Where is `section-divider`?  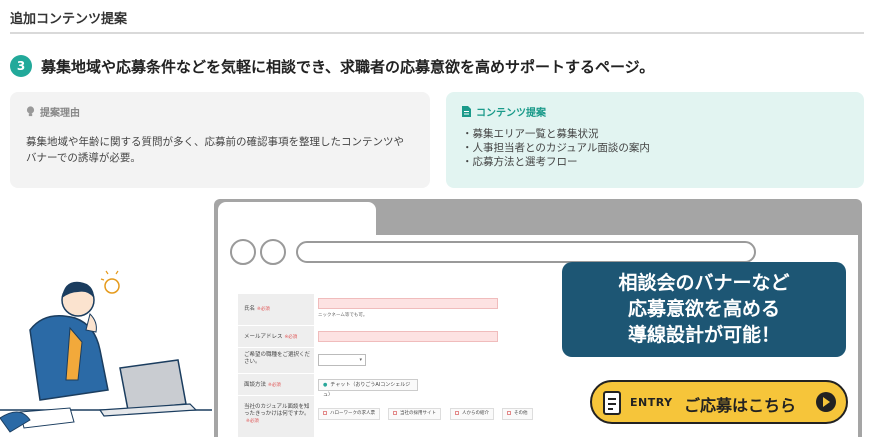
section-divider is located at coordinates (437, 33).